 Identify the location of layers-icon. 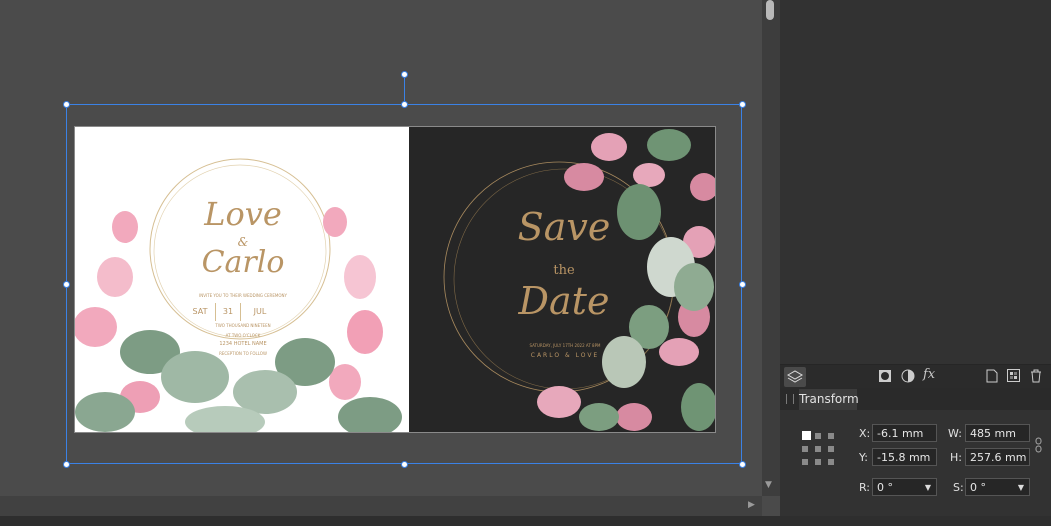
(795, 377).